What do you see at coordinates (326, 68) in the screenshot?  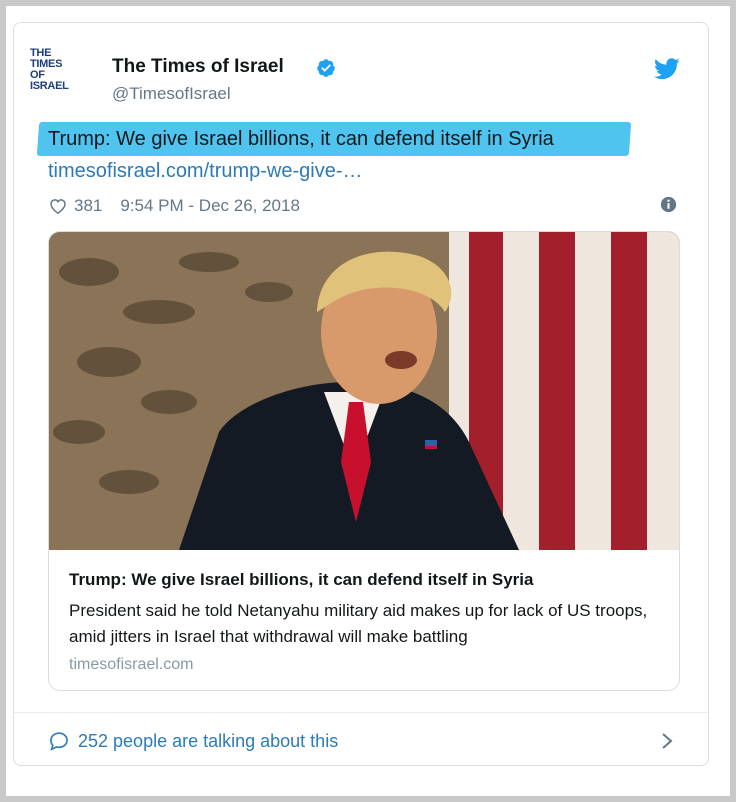 I see `verified-badge-icon` at bounding box center [326, 68].